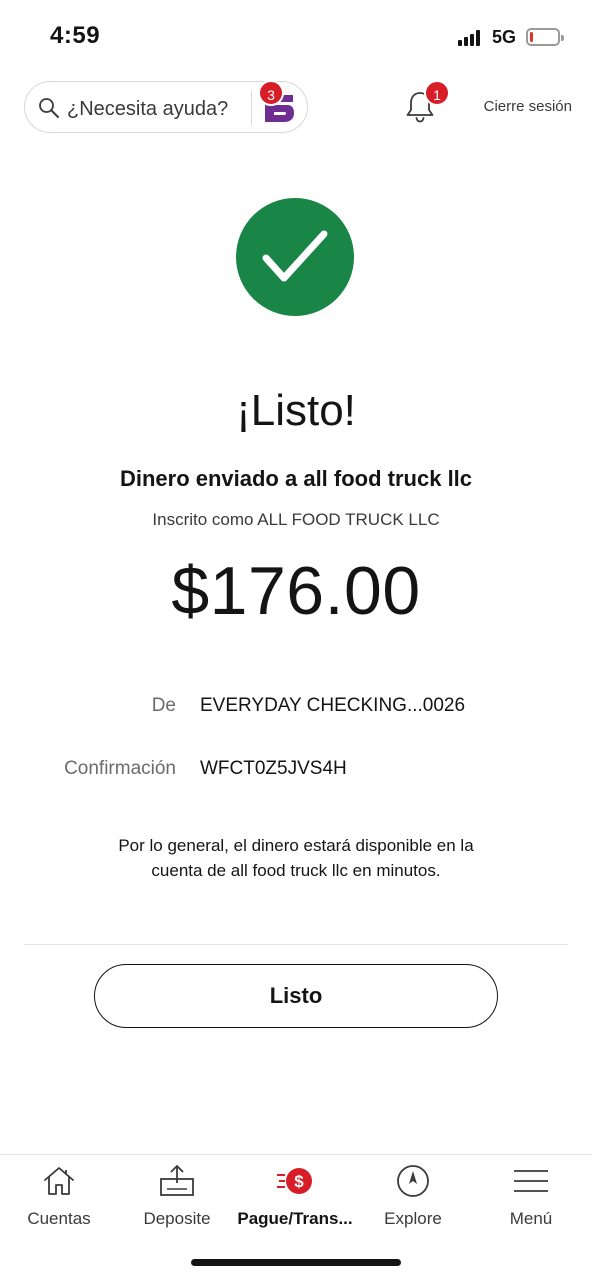  What do you see at coordinates (163, 705) in the screenshot?
I see `from-label: De` at bounding box center [163, 705].